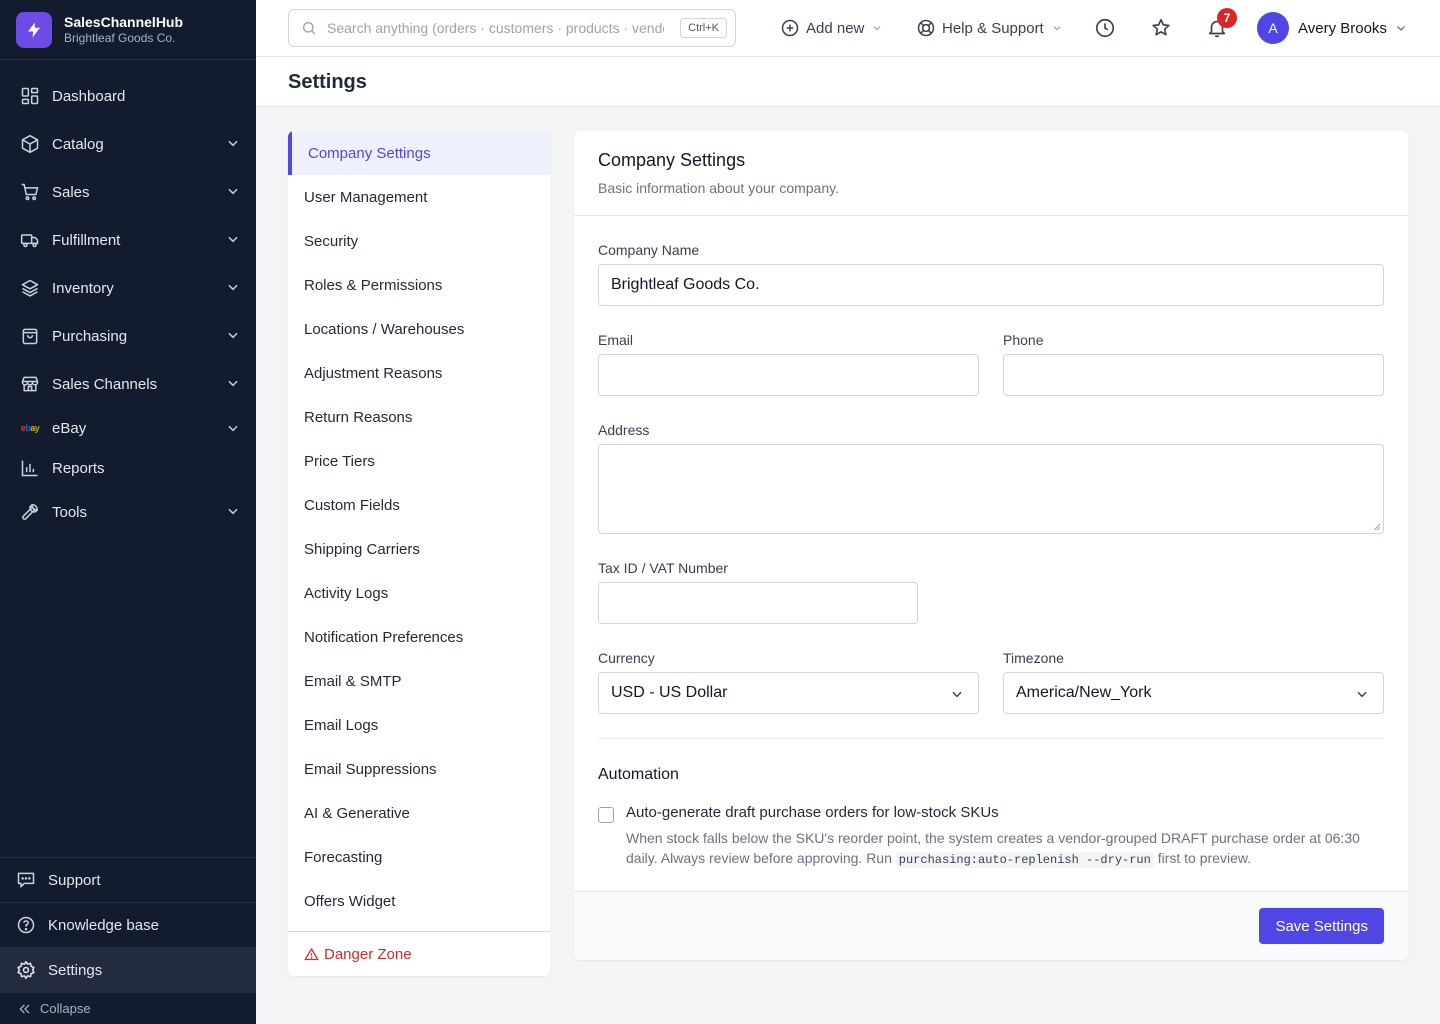 The image size is (1440, 1024). What do you see at coordinates (128, 144) in the screenshot?
I see `sidebar-item-catalog: Catalog` at bounding box center [128, 144].